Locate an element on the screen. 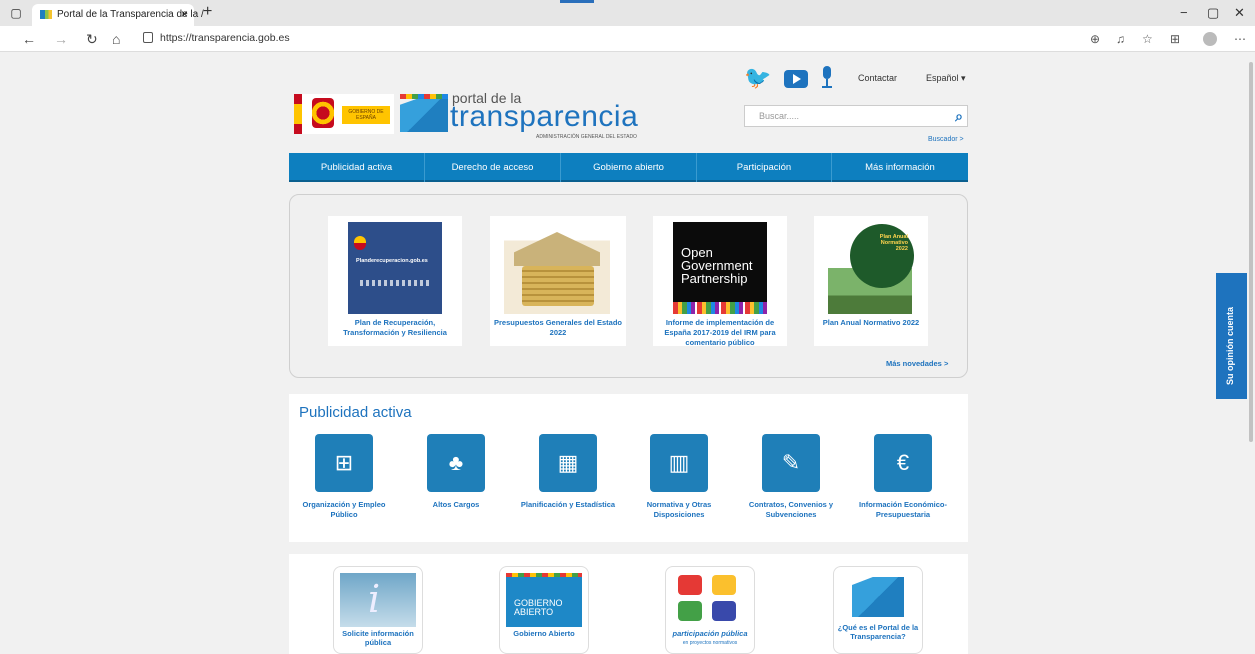  logo-line2: transparencia is located at coordinates (544, 117).